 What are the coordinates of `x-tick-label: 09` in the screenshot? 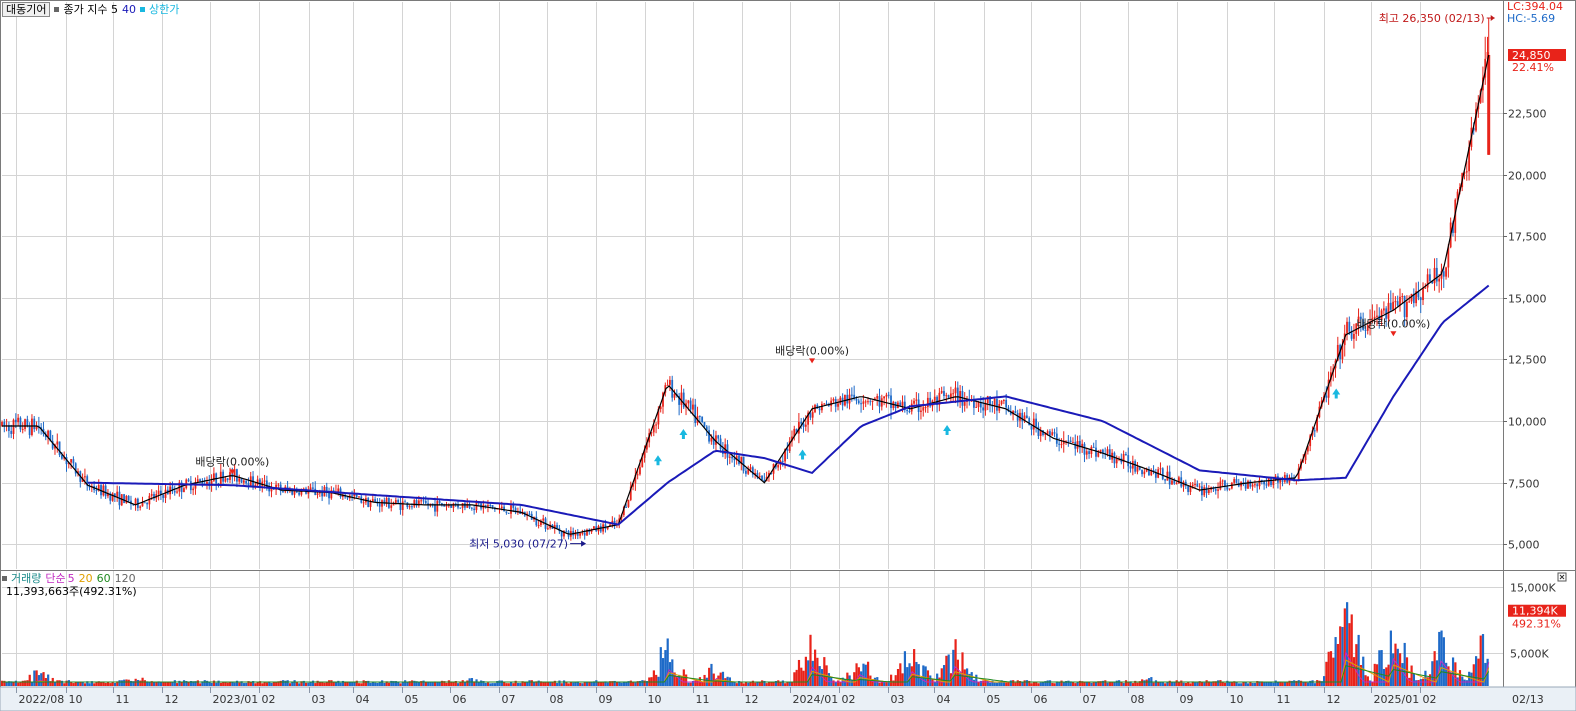 It's located at (606, 699).